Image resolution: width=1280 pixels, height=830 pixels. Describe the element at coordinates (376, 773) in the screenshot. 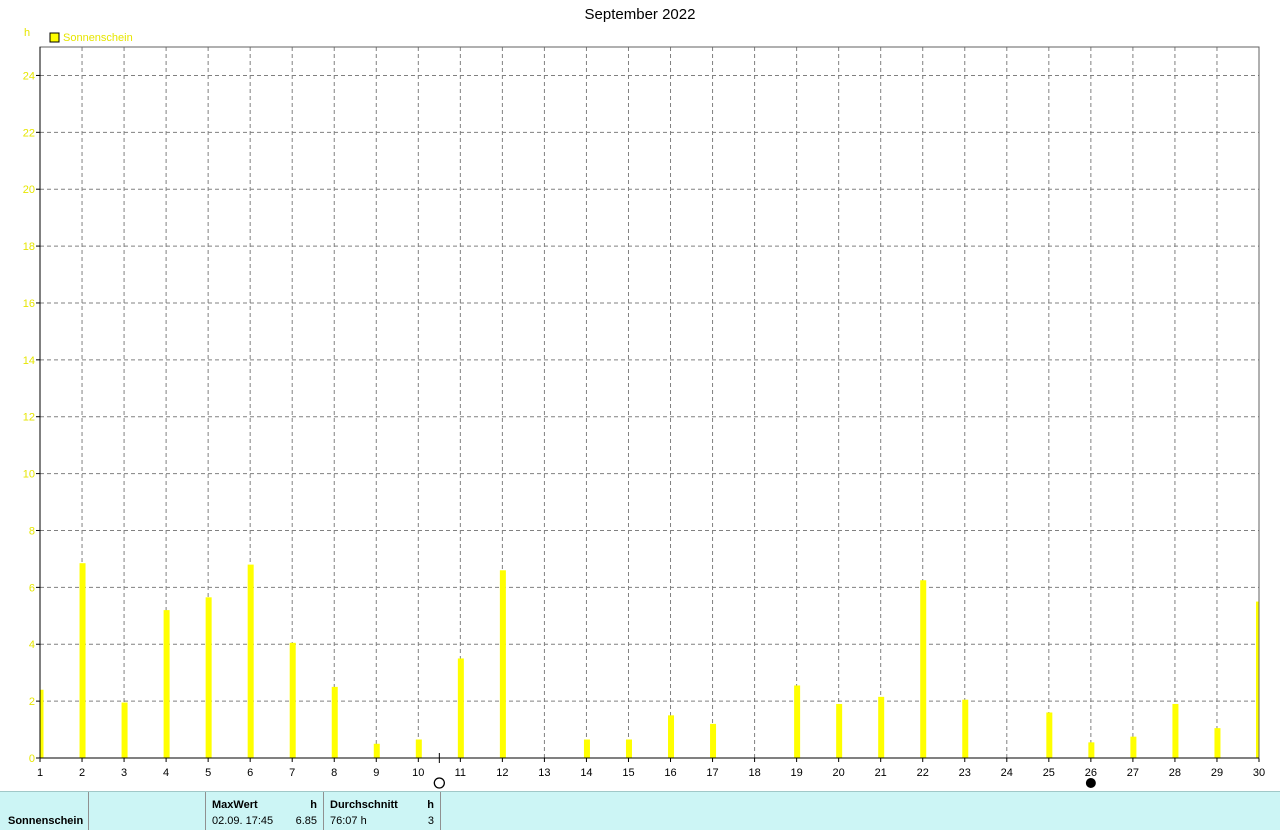

I see `x-tick-label: 9` at that location.